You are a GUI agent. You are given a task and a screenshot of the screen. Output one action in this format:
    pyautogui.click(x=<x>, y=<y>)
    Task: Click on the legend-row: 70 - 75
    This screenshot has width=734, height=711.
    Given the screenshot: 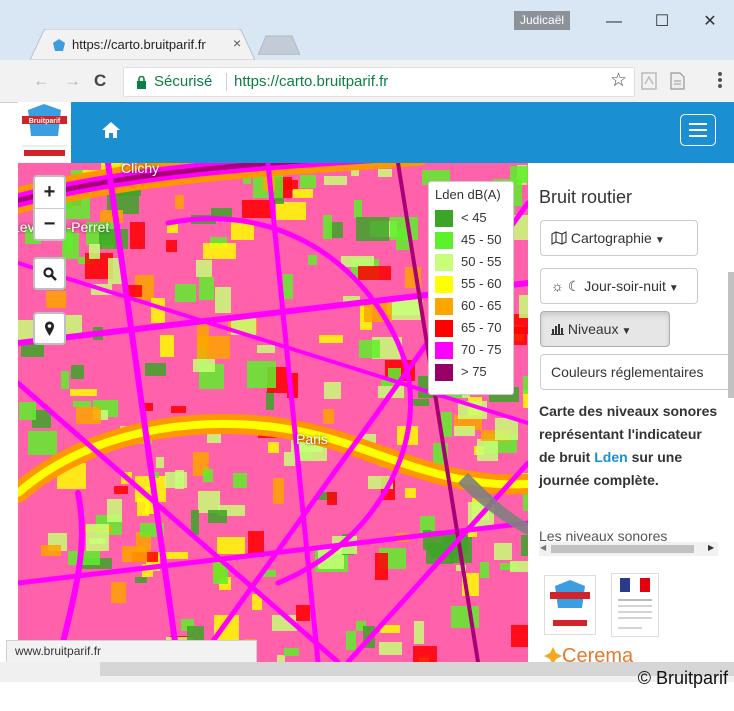 What is the action you would take?
    pyautogui.click(x=474, y=352)
    